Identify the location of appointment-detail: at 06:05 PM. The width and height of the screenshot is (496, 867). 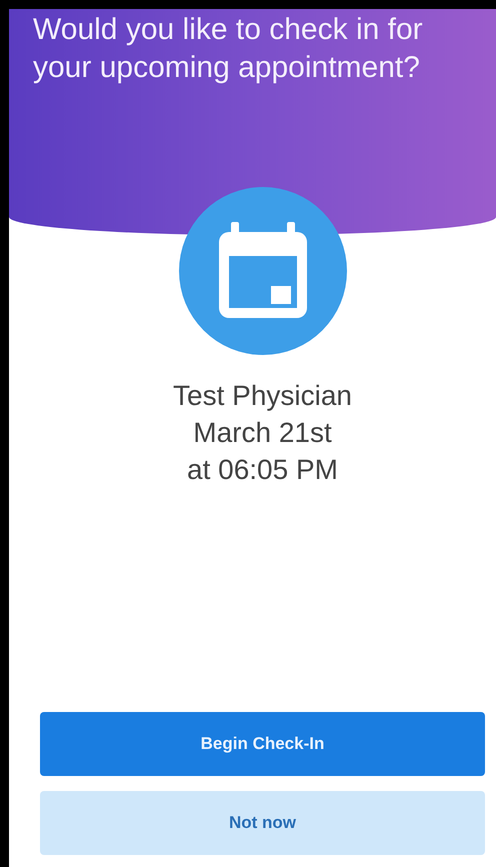
(262, 470).